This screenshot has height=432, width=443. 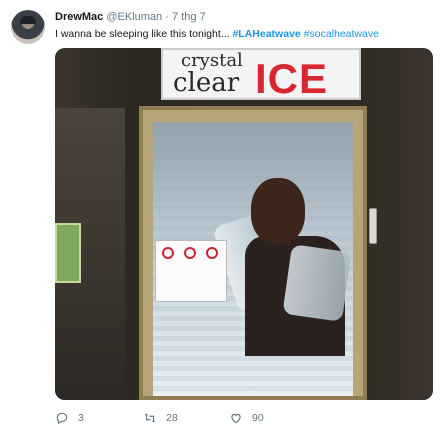 What do you see at coordinates (68, 253) in the screenshot?
I see `photo-green-box` at bounding box center [68, 253].